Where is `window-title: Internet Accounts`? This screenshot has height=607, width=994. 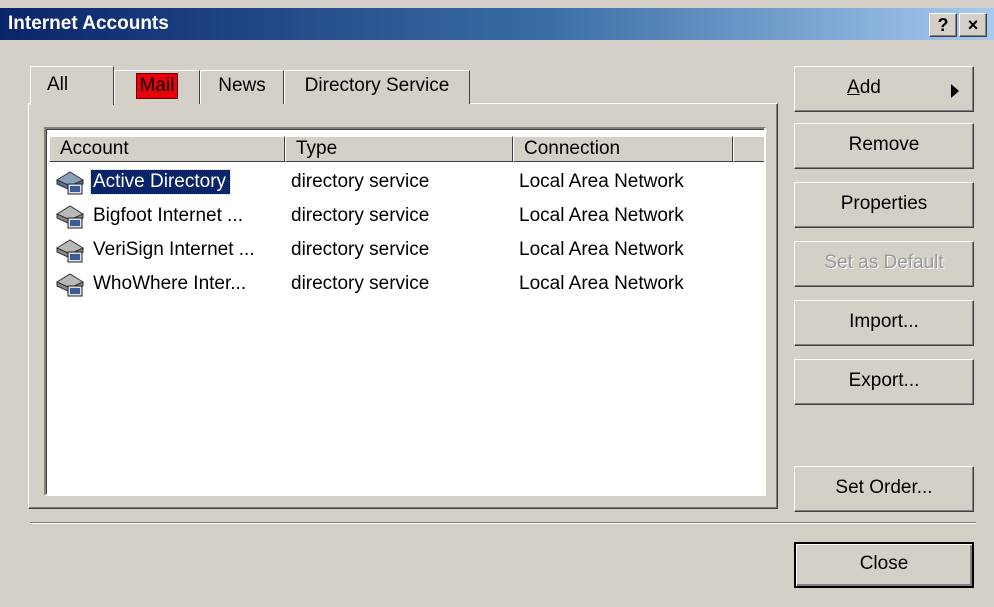 window-title: Internet Accounts is located at coordinates (88, 23).